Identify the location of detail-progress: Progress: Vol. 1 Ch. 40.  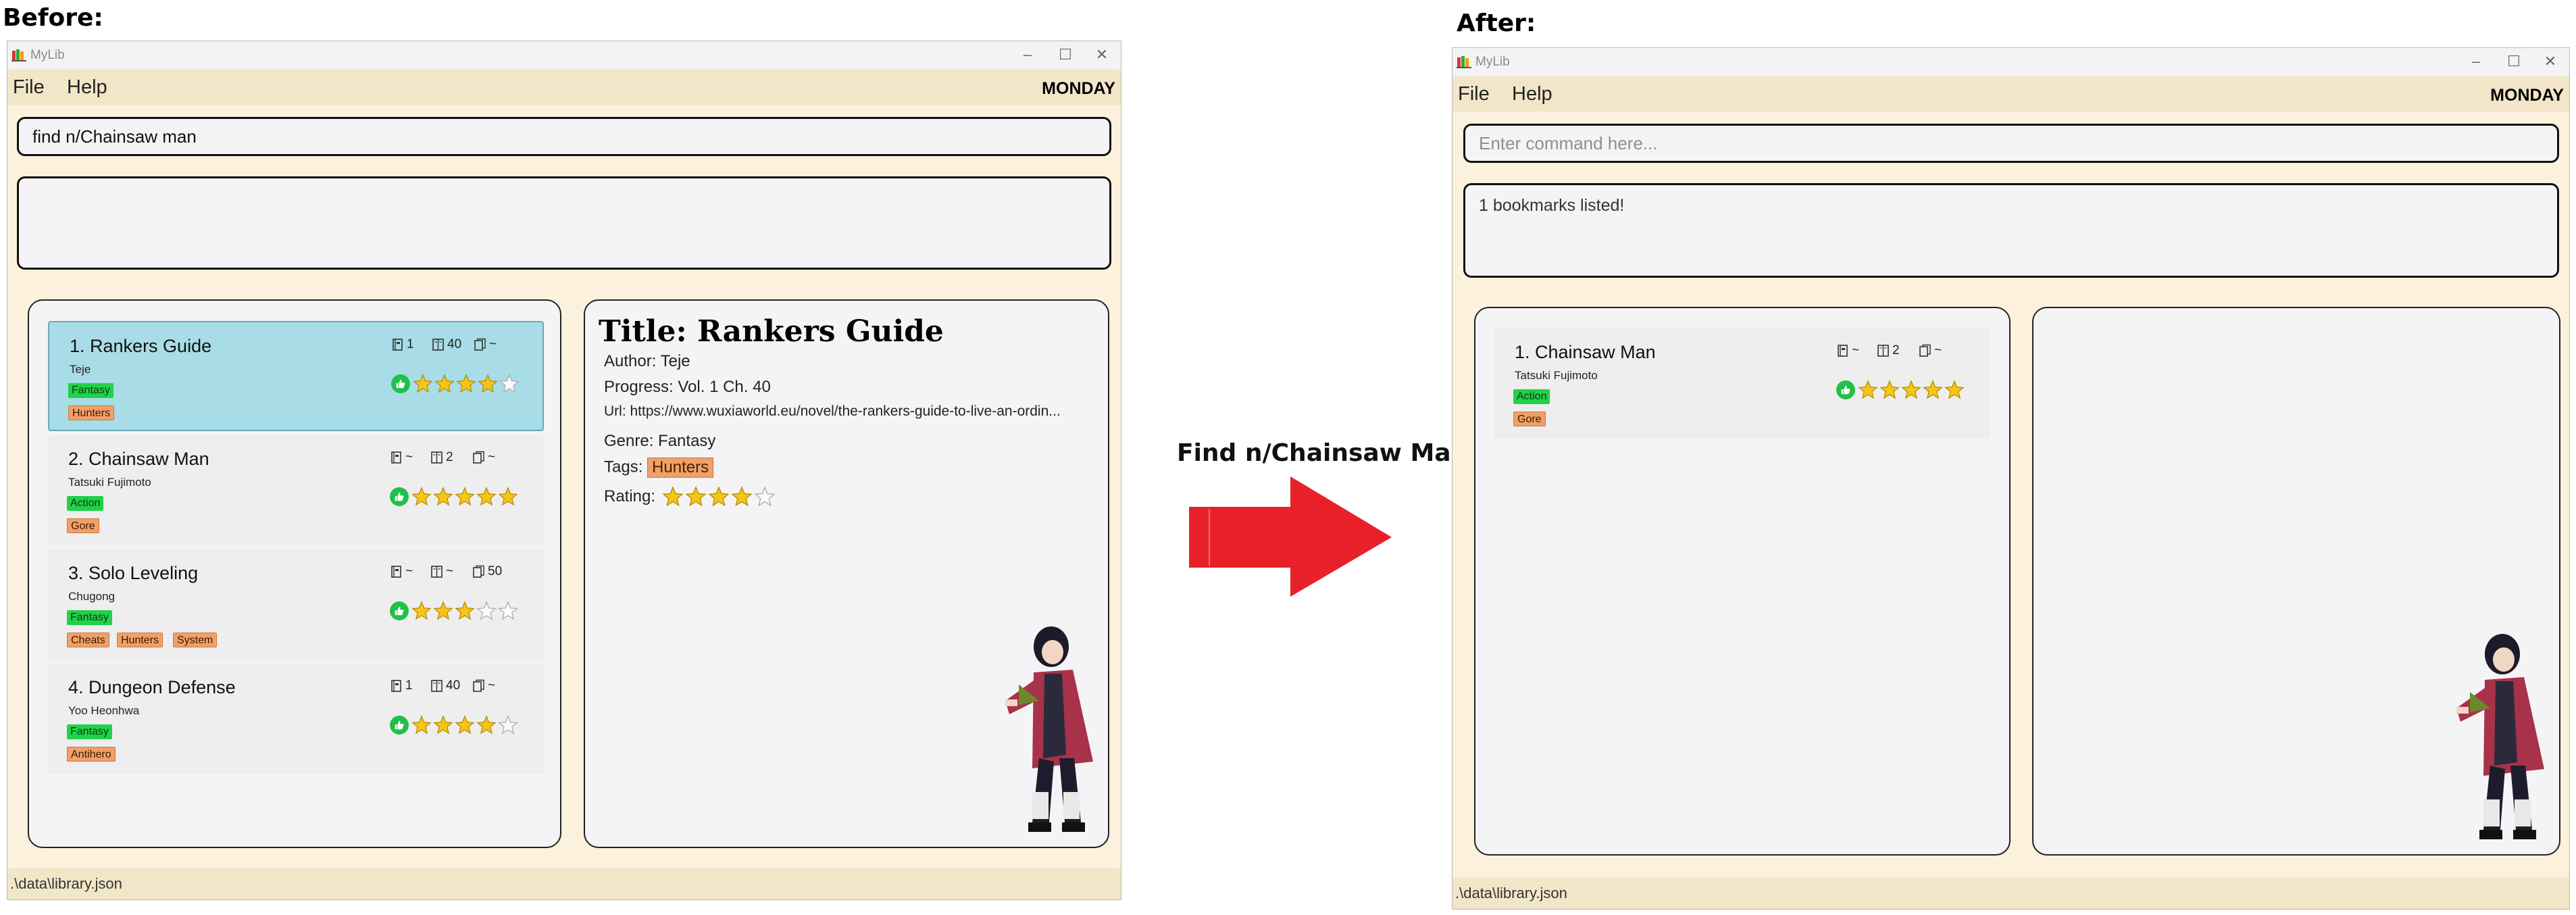
(687, 387).